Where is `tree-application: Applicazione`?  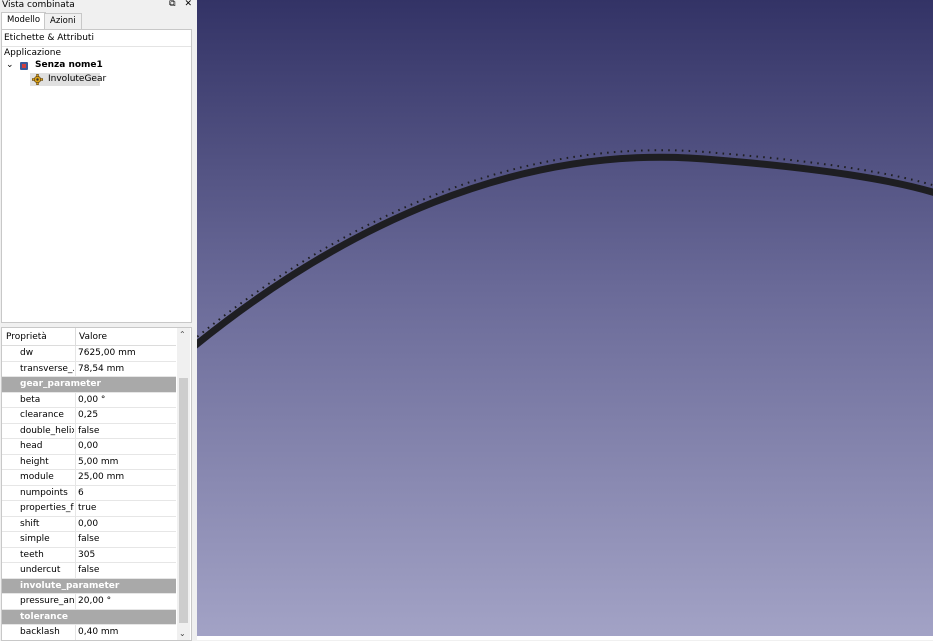 tree-application: Applicazione is located at coordinates (32, 53).